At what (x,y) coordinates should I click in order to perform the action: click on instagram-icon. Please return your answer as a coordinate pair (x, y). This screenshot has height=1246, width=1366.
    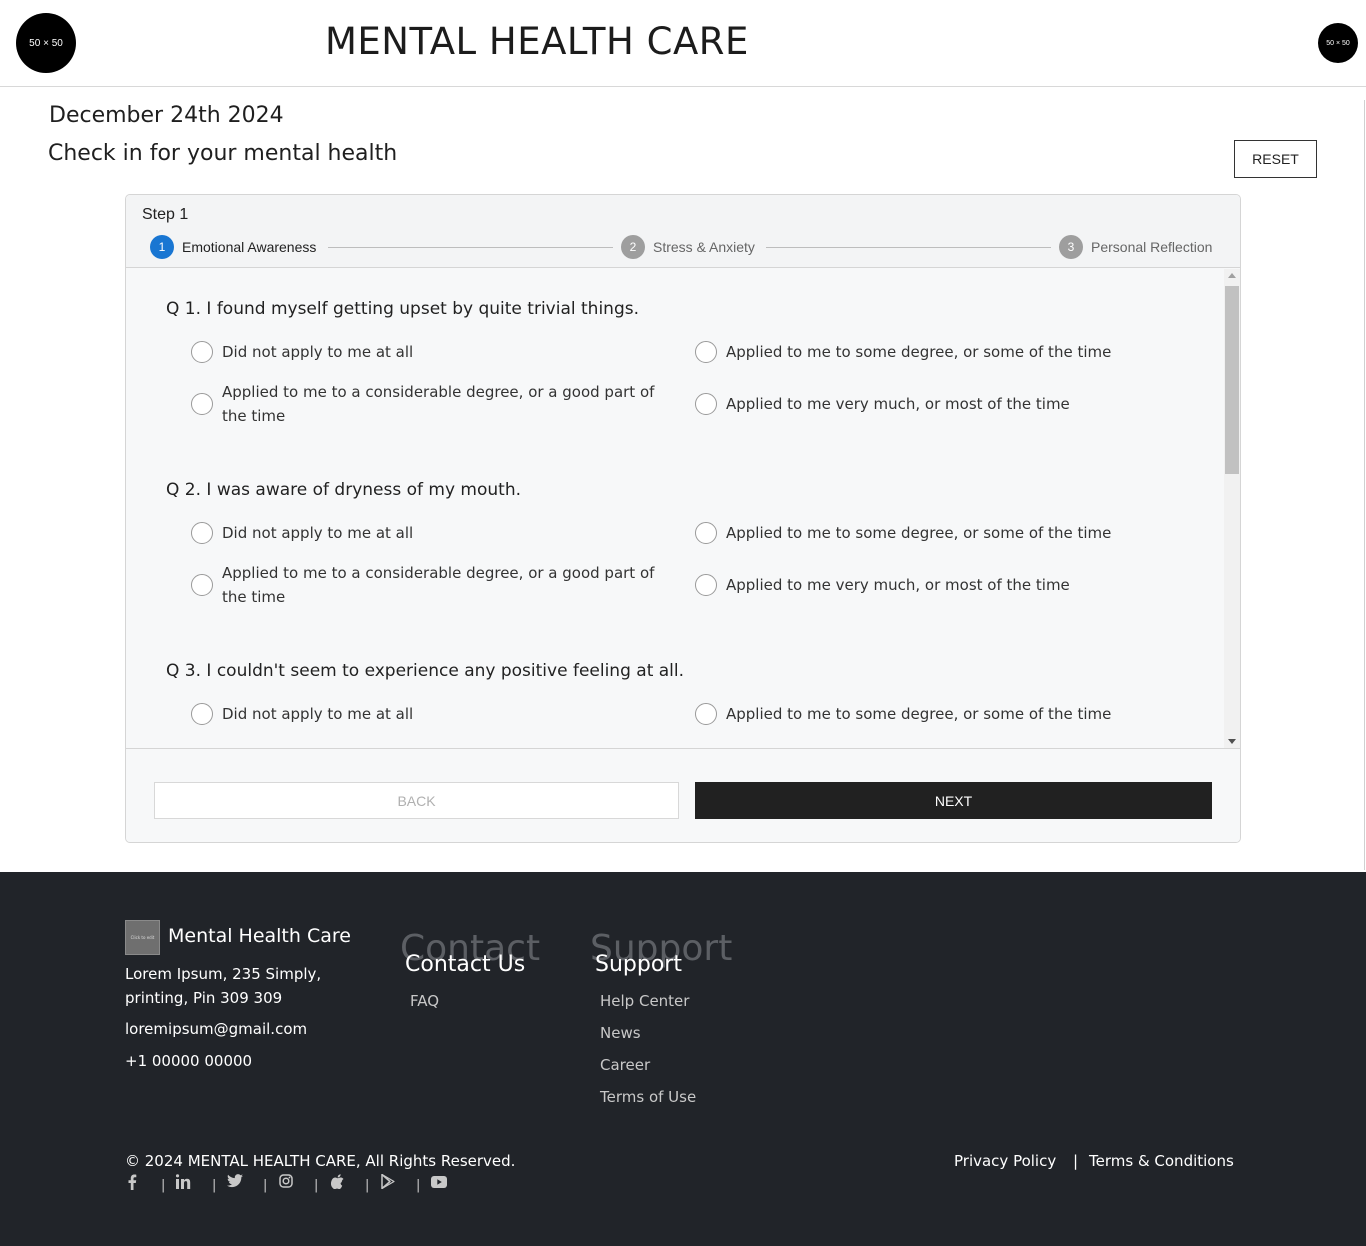
    Looking at the image, I should click on (286, 1183).